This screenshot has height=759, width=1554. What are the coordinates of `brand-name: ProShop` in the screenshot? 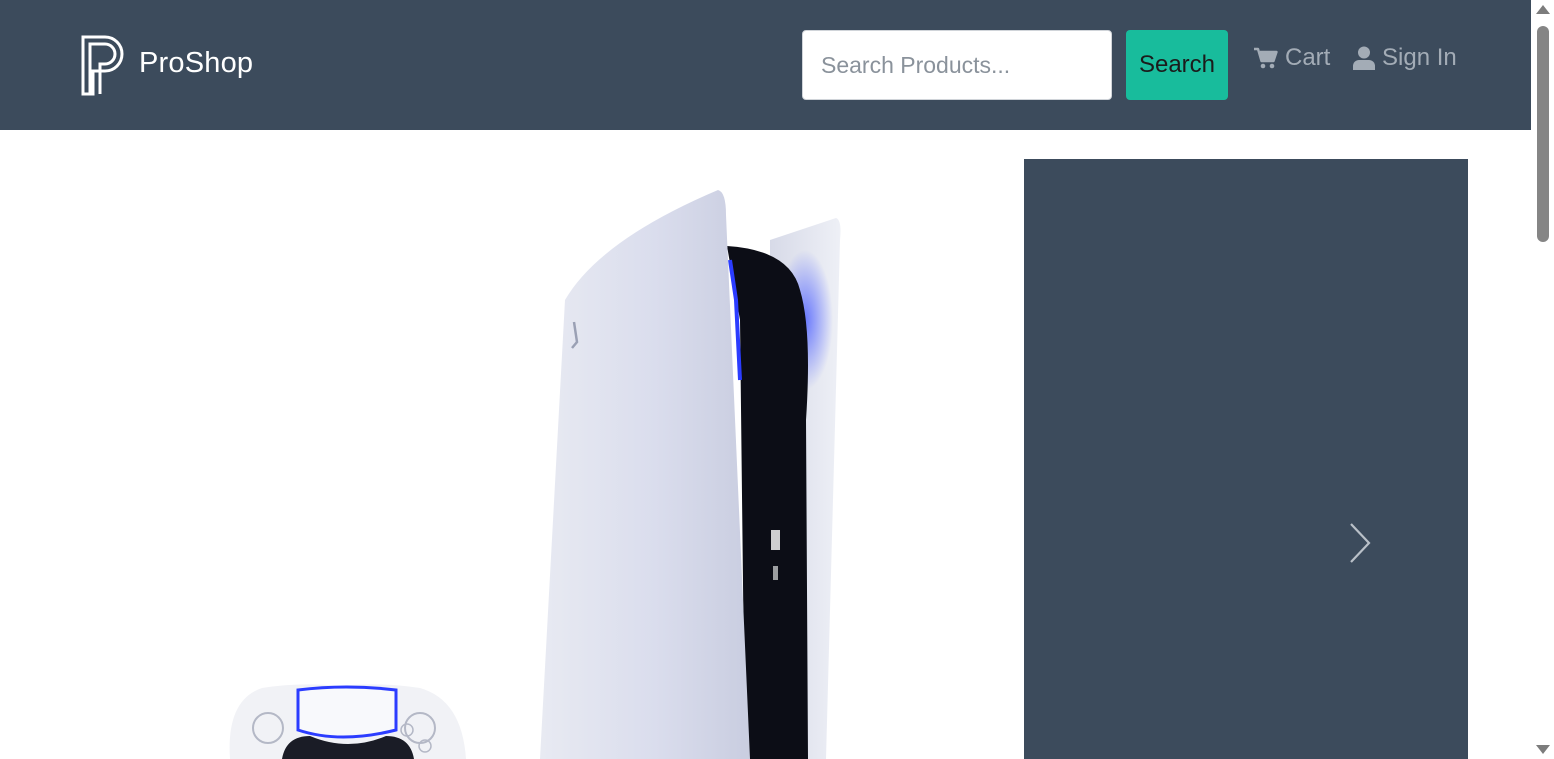 It's located at (196, 62).